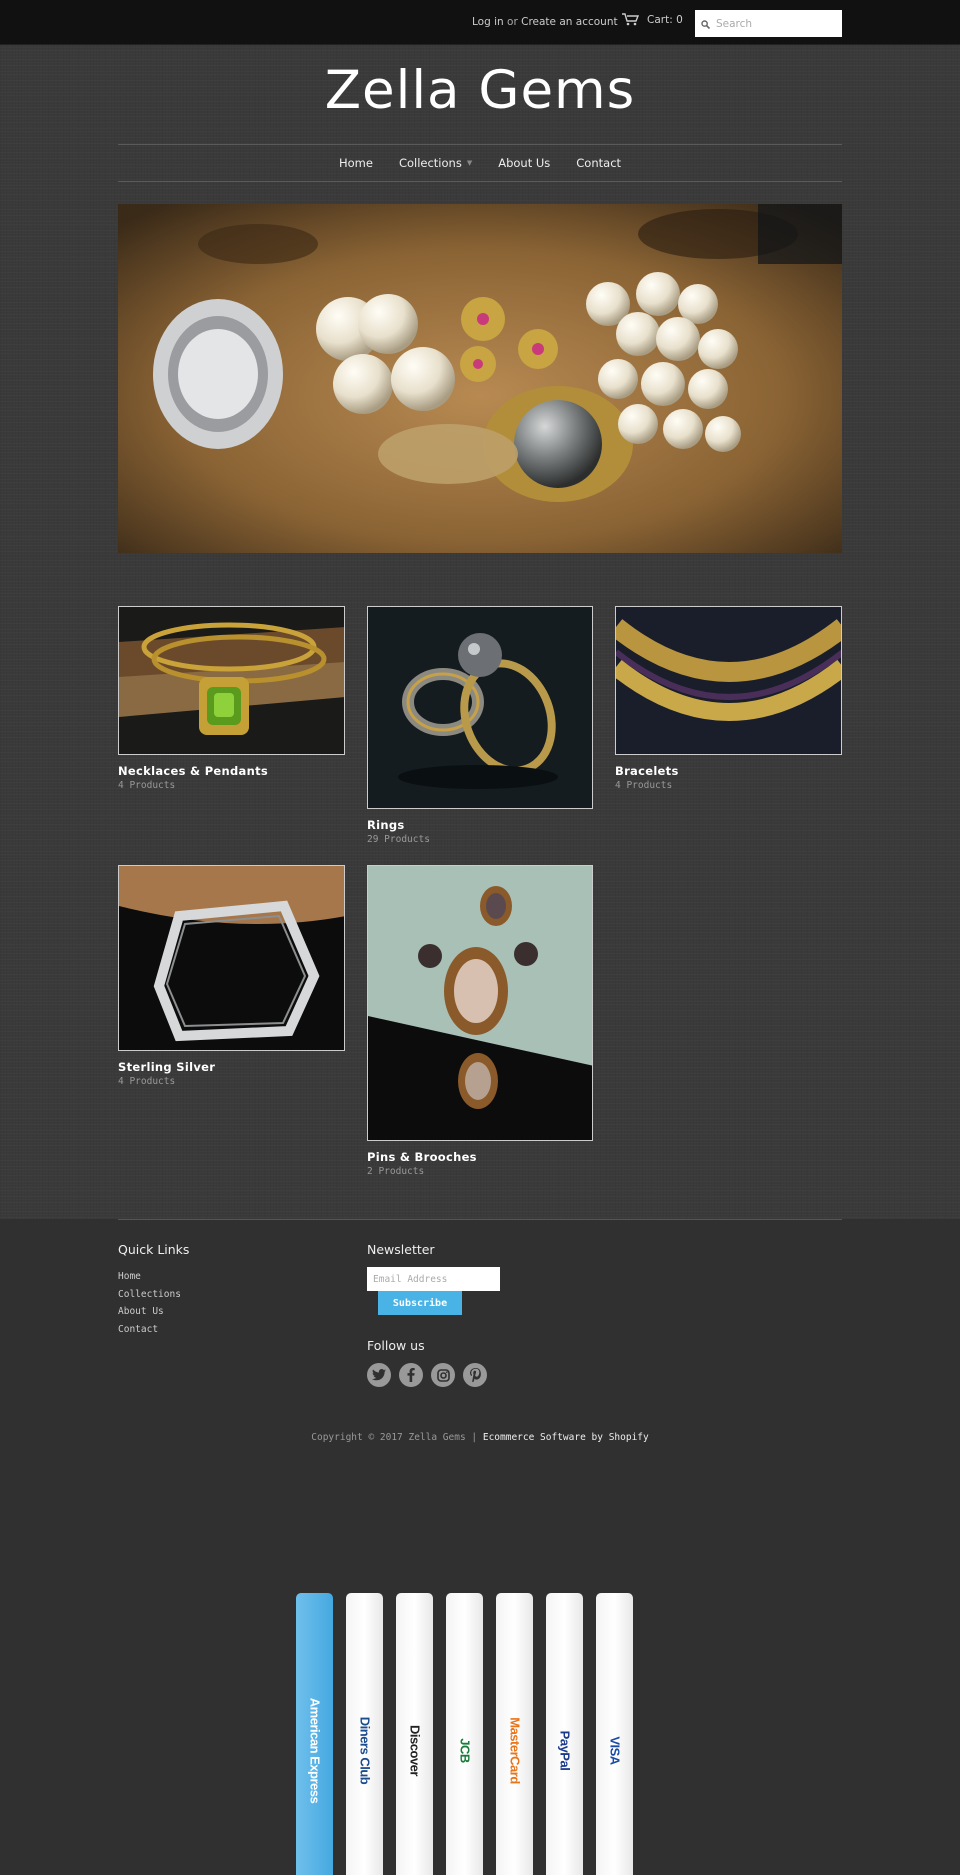 The width and height of the screenshot is (960, 1875). I want to click on main-nav: Home Collections ▼ About Us Contact, so click(480, 163).